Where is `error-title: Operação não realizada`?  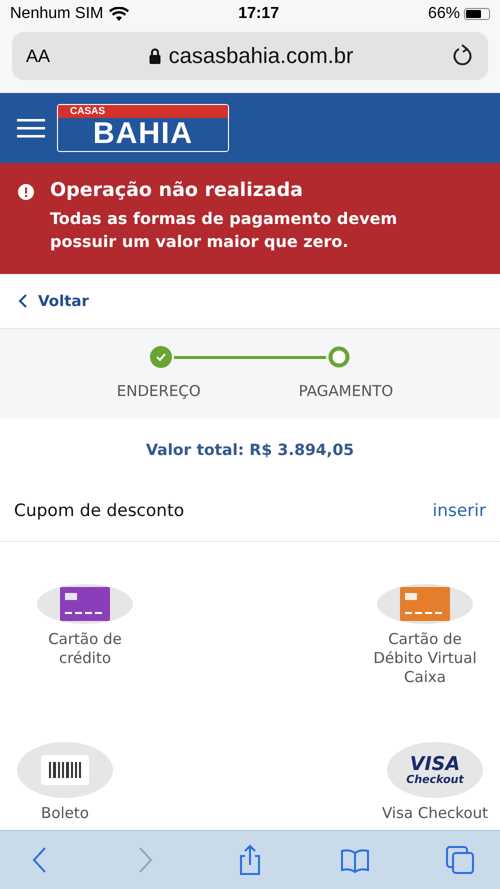
error-title: Operação não realizada is located at coordinates (177, 190).